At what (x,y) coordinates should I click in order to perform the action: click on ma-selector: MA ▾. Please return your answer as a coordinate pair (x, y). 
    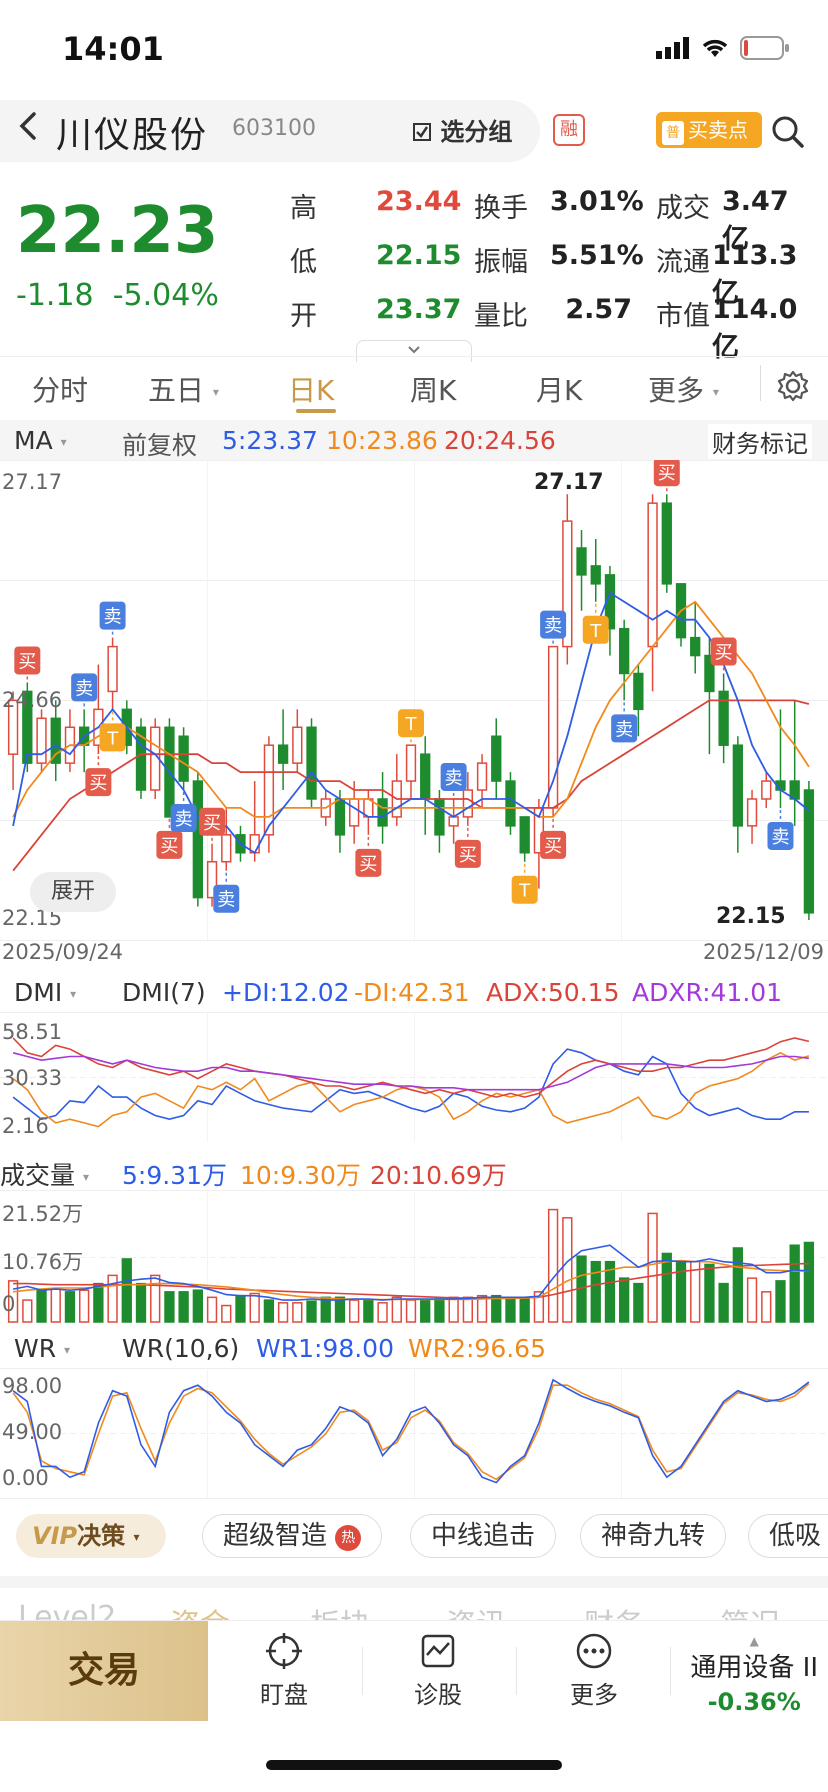
    Looking at the image, I should click on (40, 440).